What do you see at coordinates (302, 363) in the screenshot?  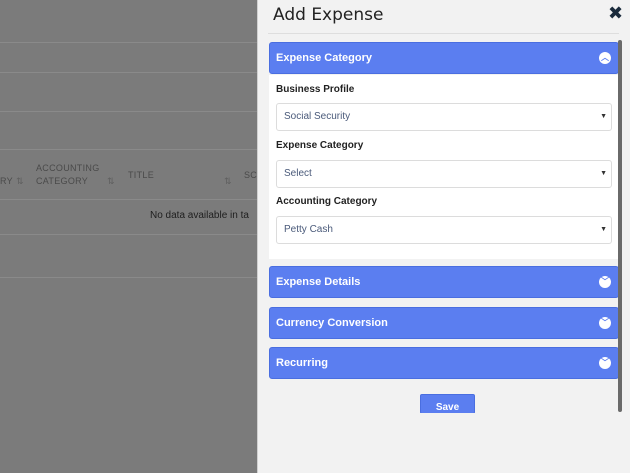 I see `section-label: Recurring` at bounding box center [302, 363].